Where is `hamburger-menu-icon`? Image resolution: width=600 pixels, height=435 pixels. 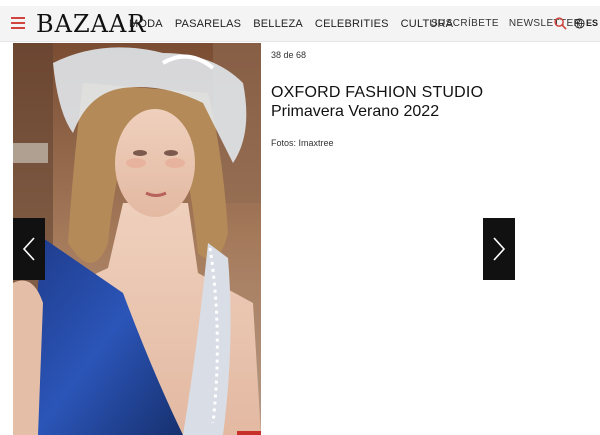
hamburger-menu-icon is located at coordinates (18, 24).